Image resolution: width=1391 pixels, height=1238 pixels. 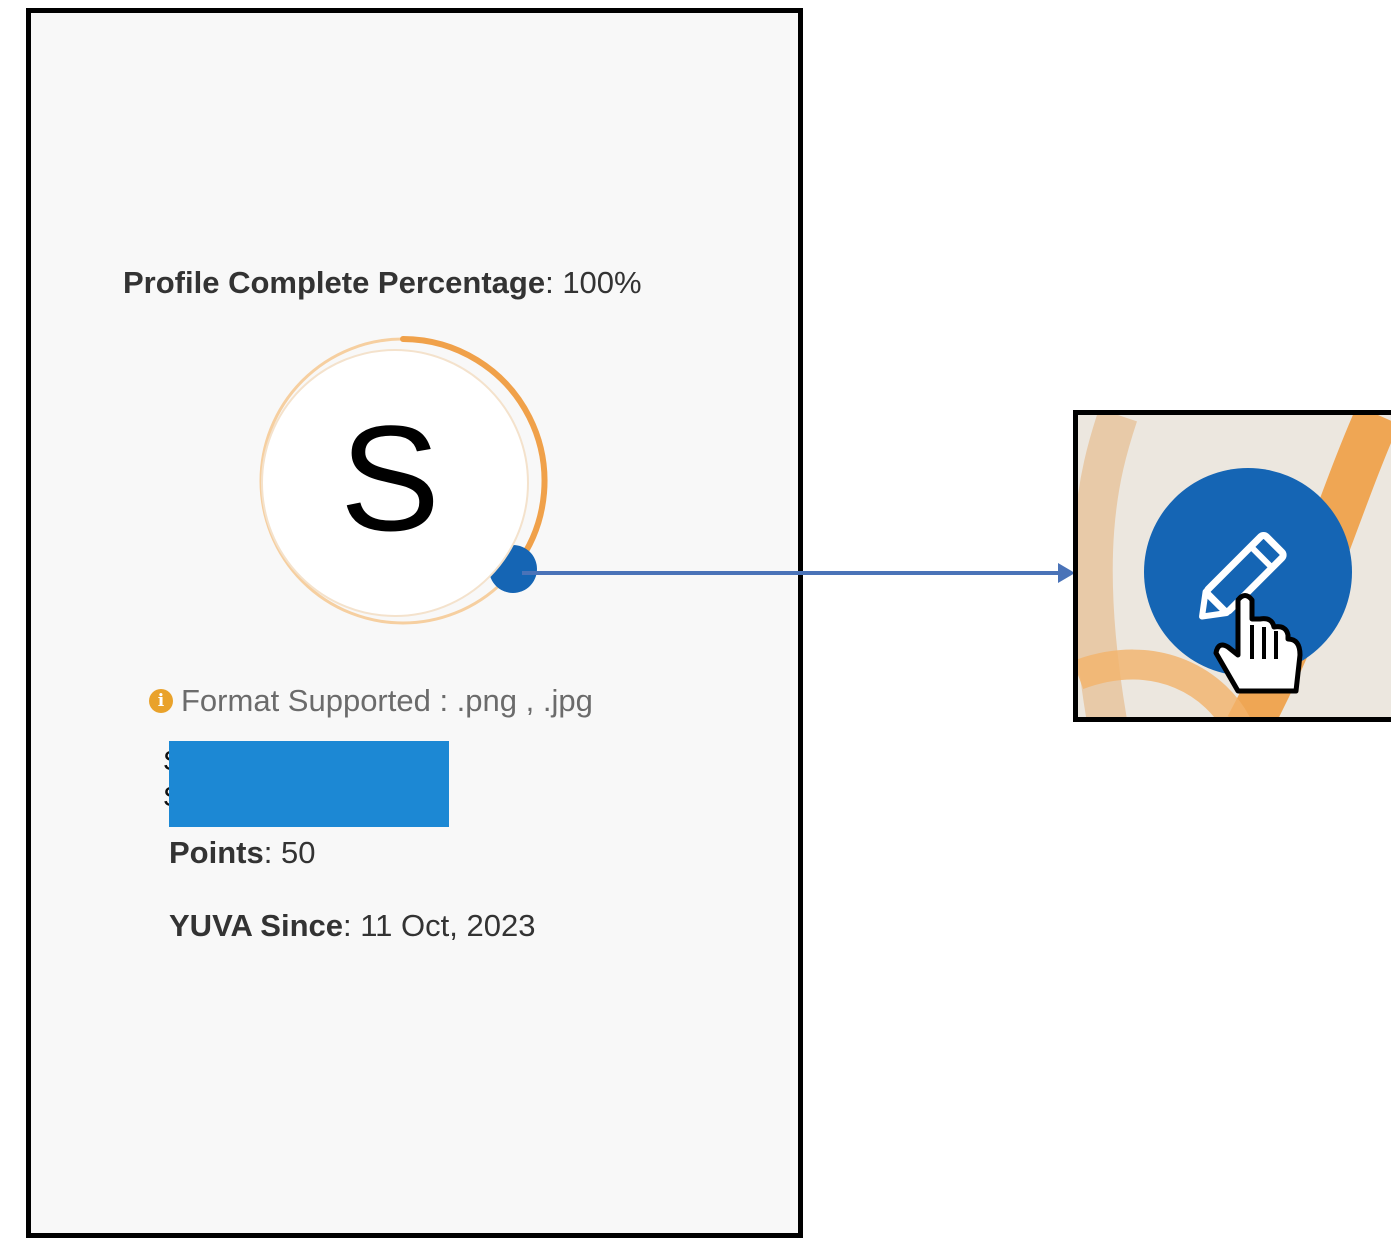 I want to click on zoomed-edit-button, so click(x=1232, y=566).